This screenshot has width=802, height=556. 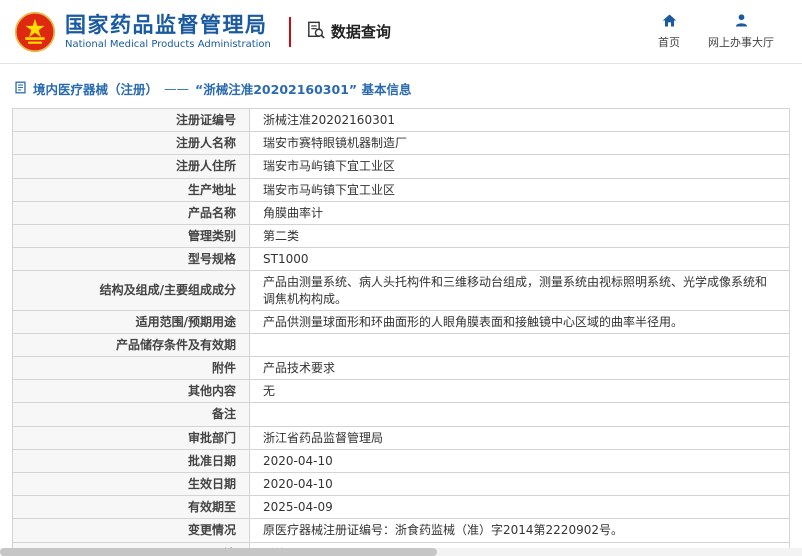 What do you see at coordinates (519, 321) in the screenshot?
I see `field-value: 产品供测量球面形和环曲面形的人眼角膜表面和接触镜中心区域的曲率半径用。` at bounding box center [519, 321].